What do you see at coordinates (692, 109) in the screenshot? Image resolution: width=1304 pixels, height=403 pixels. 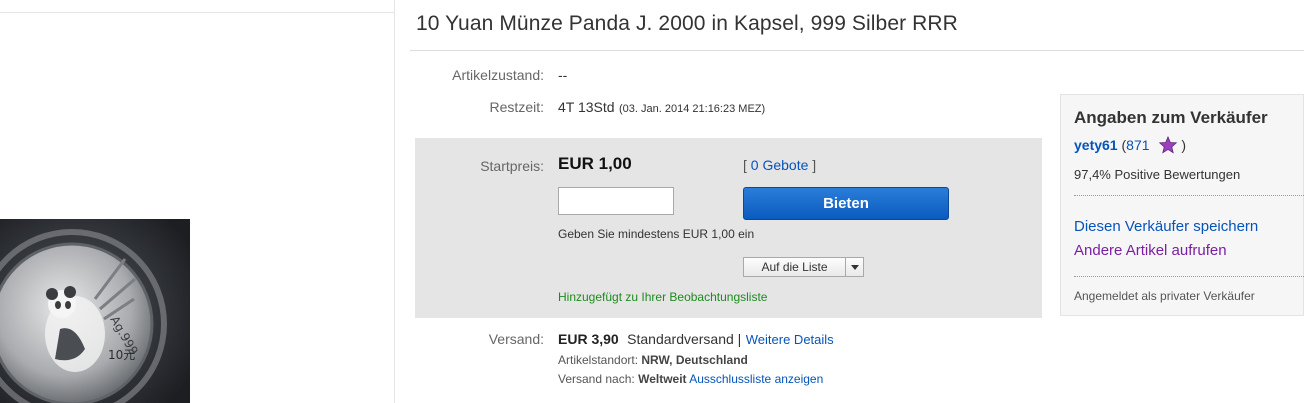 I see `auction-end-time: (03. Jan. 2014 21:16:23 MEZ)` at bounding box center [692, 109].